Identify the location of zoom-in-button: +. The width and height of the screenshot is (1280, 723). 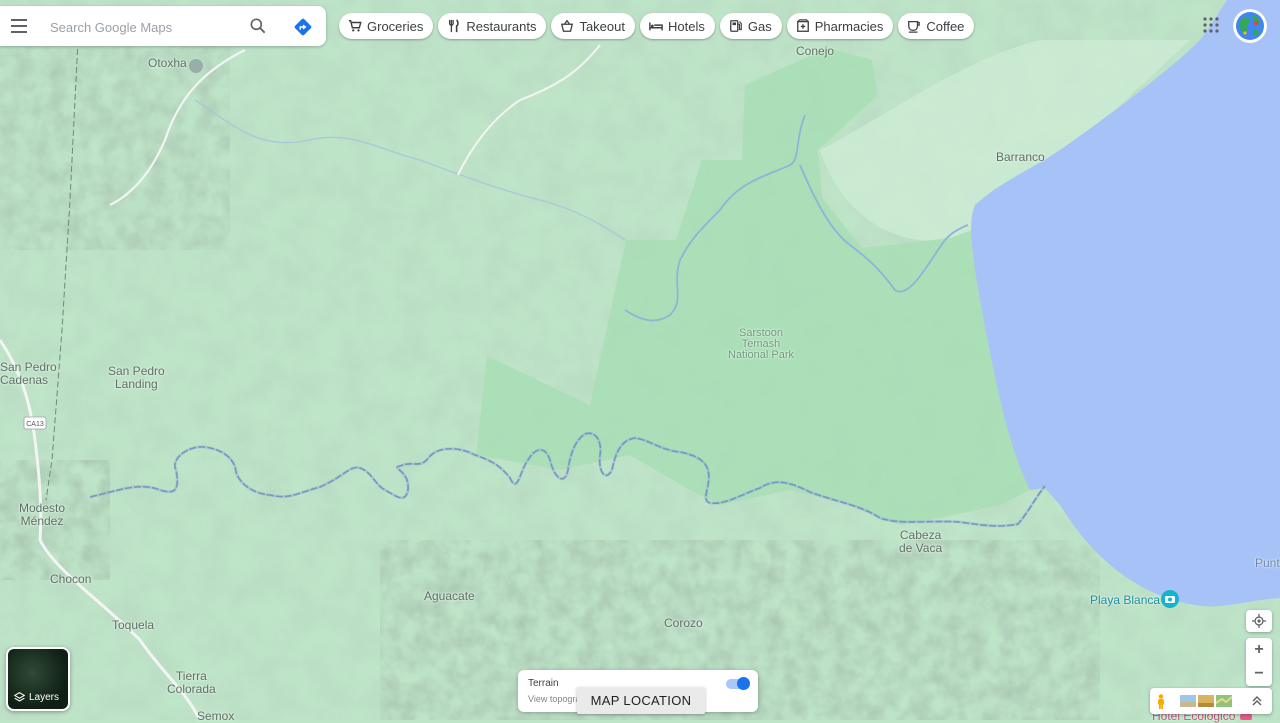
(1259, 650).